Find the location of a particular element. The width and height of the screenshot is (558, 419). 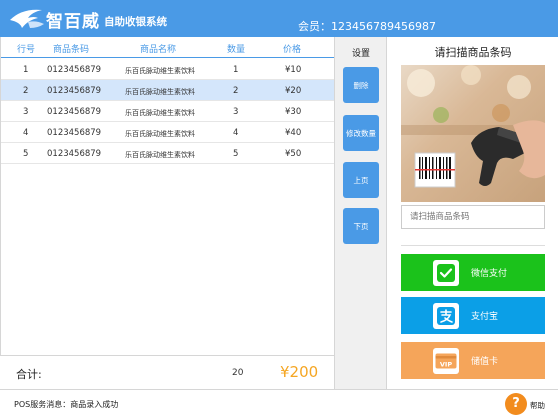

column-header-quantity: 数量 is located at coordinates (236, 50).